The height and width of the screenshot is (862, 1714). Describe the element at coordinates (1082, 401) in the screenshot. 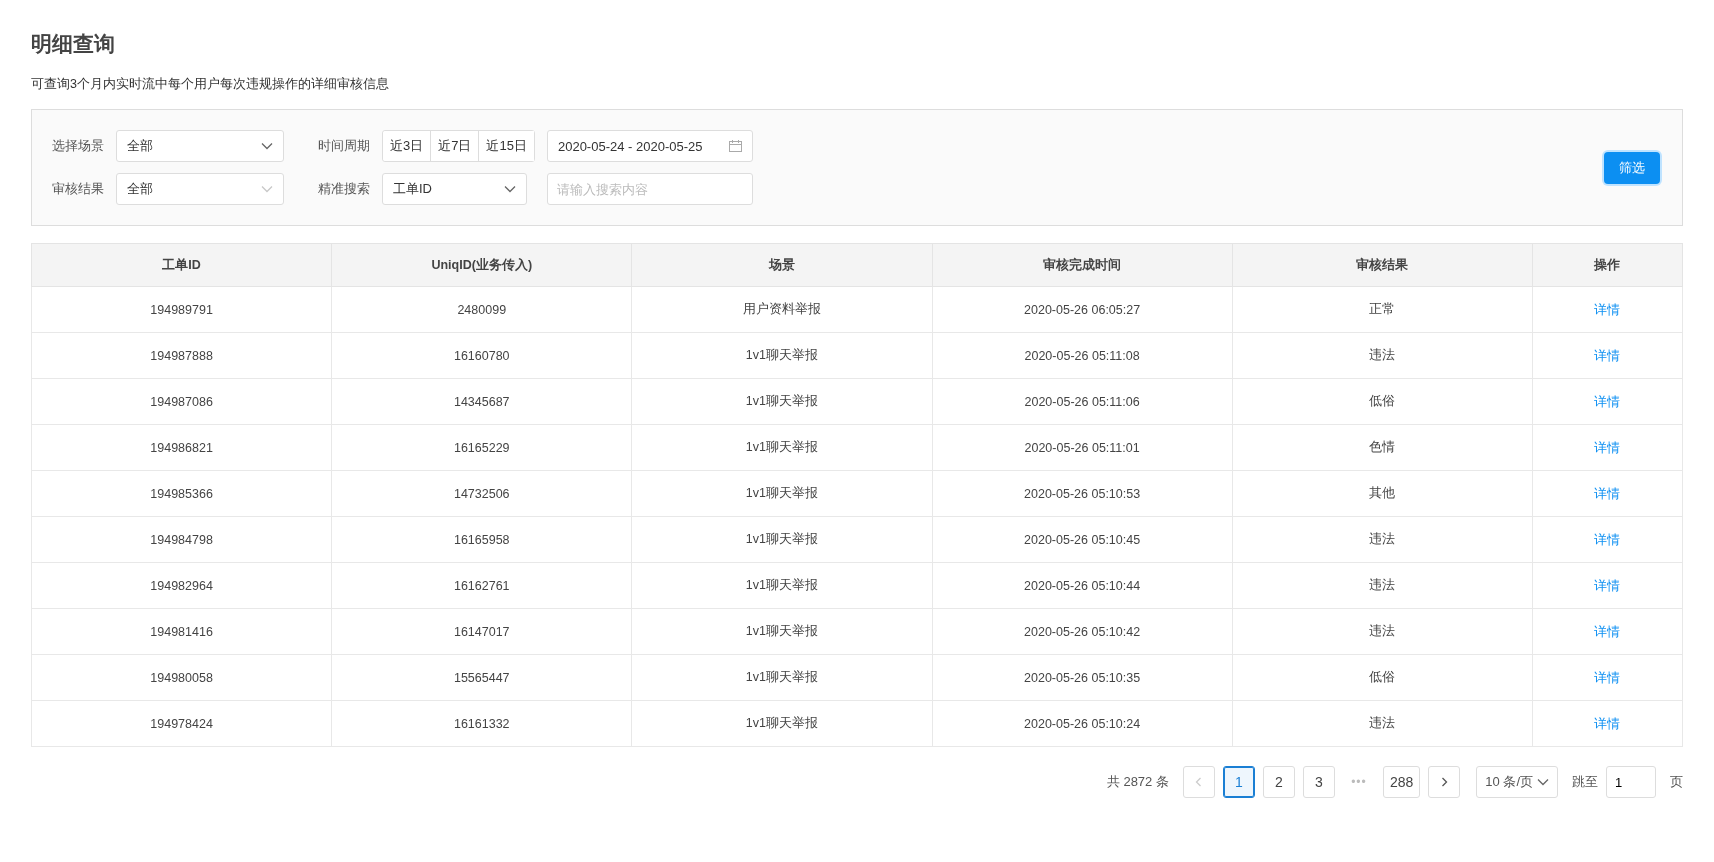

I see `table-cell: 2020-05-26 05:11:06` at that location.